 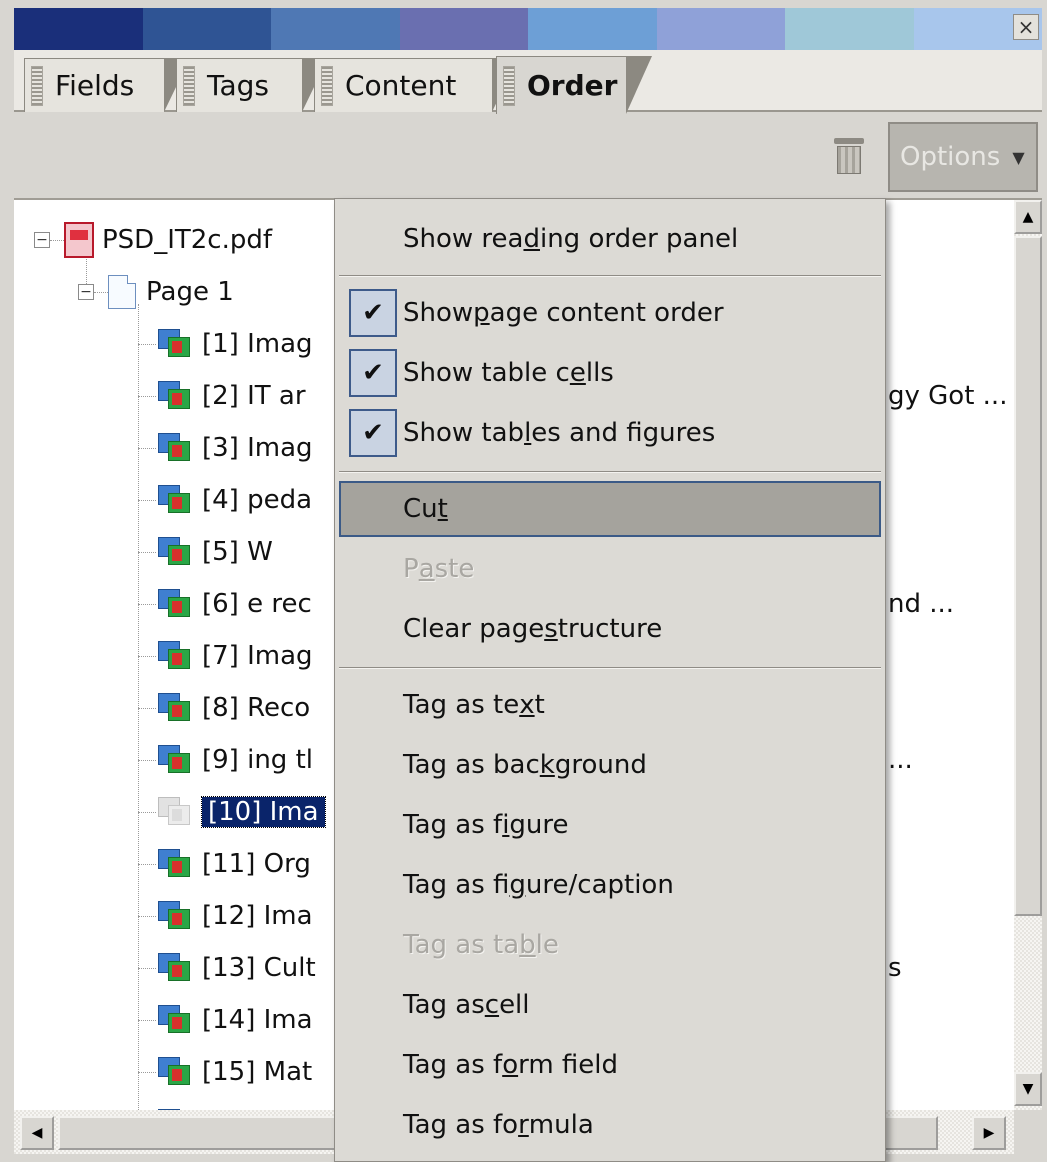 What do you see at coordinates (1028, 1089) in the screenshot?
I see `scroll-down-button: ▼` at bounding box center [1028, 1089].